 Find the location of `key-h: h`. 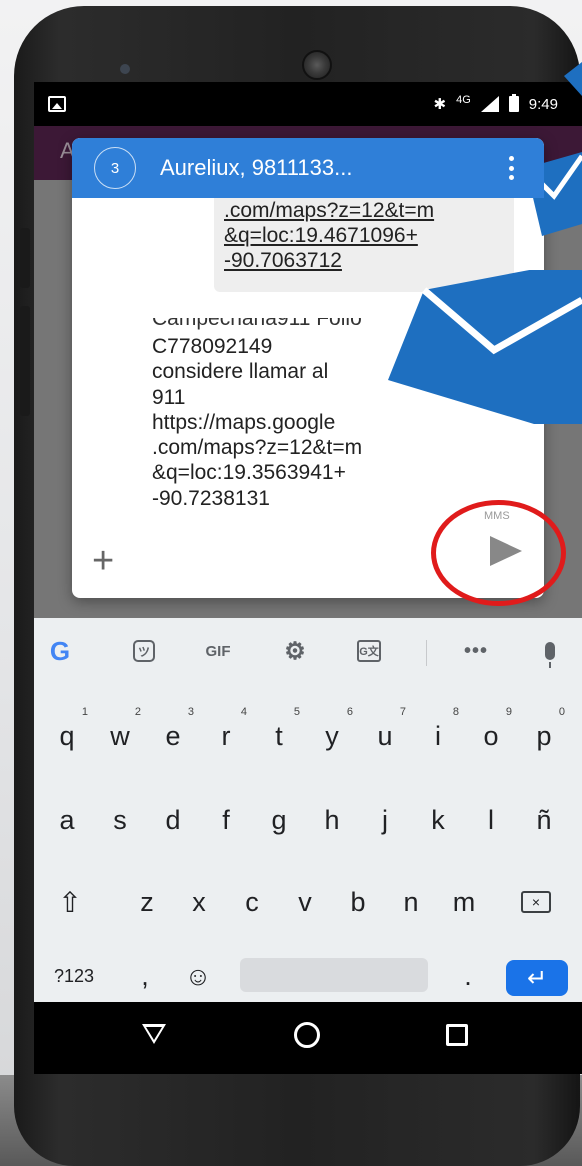

key-h: h is located at coordinates (332, 820).